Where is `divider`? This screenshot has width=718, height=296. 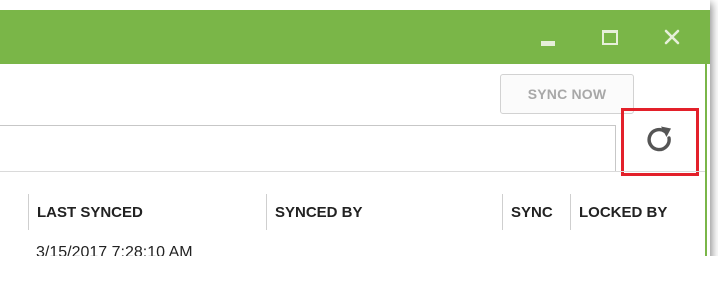
divider is located at coordinates (352, 171).